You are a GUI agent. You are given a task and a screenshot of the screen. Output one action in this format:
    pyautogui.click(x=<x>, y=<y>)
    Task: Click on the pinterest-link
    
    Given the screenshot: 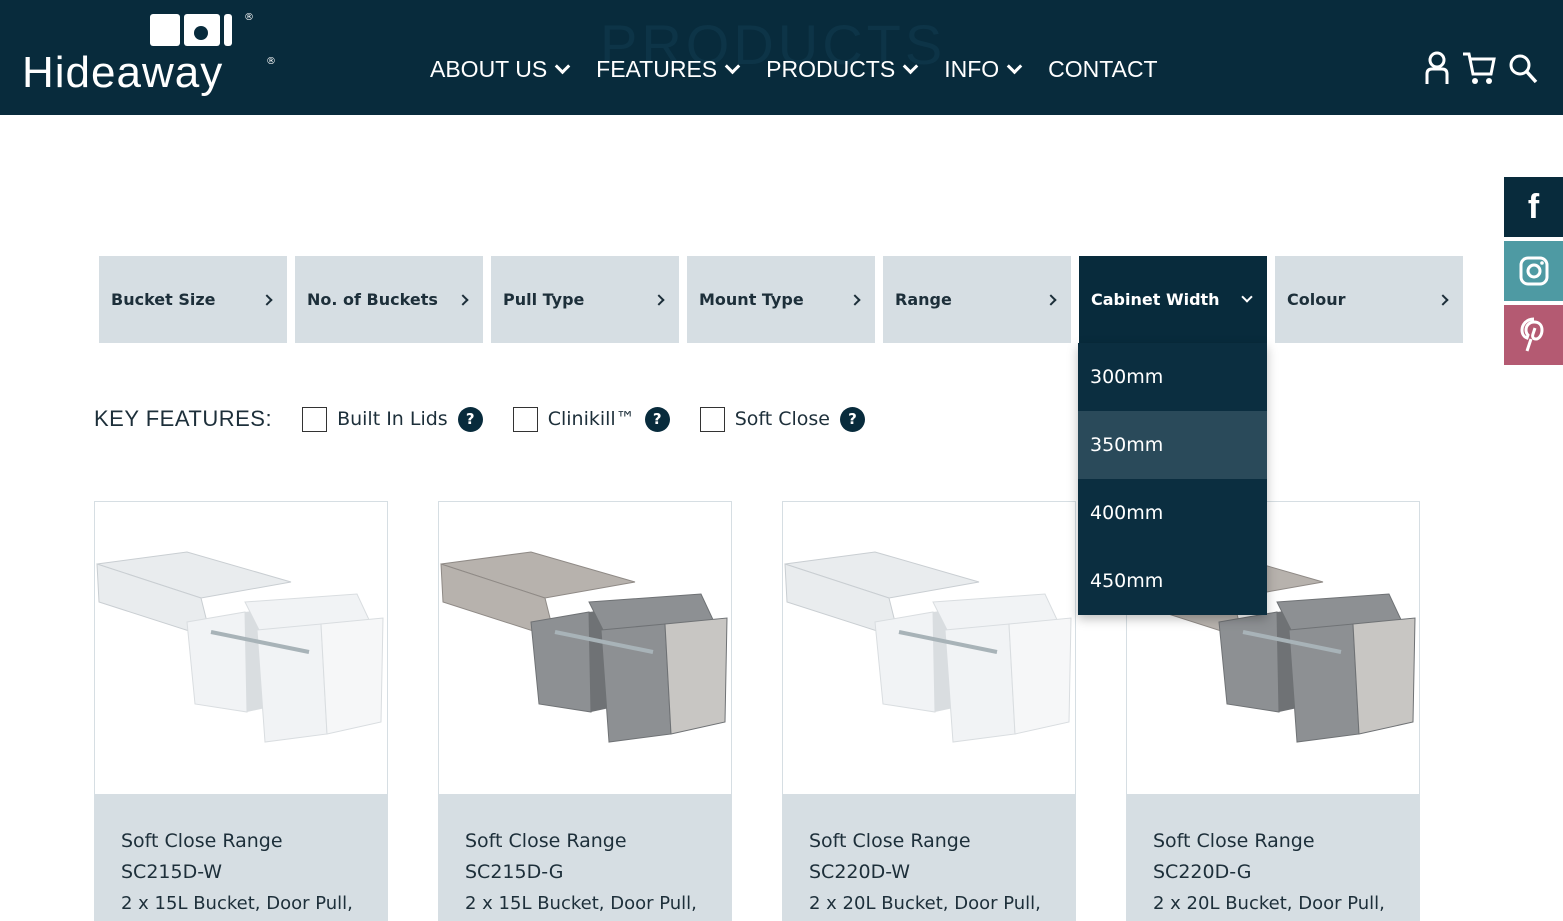 What is the action you would take?
    pyautogui.click(x=1533, y=335)
    